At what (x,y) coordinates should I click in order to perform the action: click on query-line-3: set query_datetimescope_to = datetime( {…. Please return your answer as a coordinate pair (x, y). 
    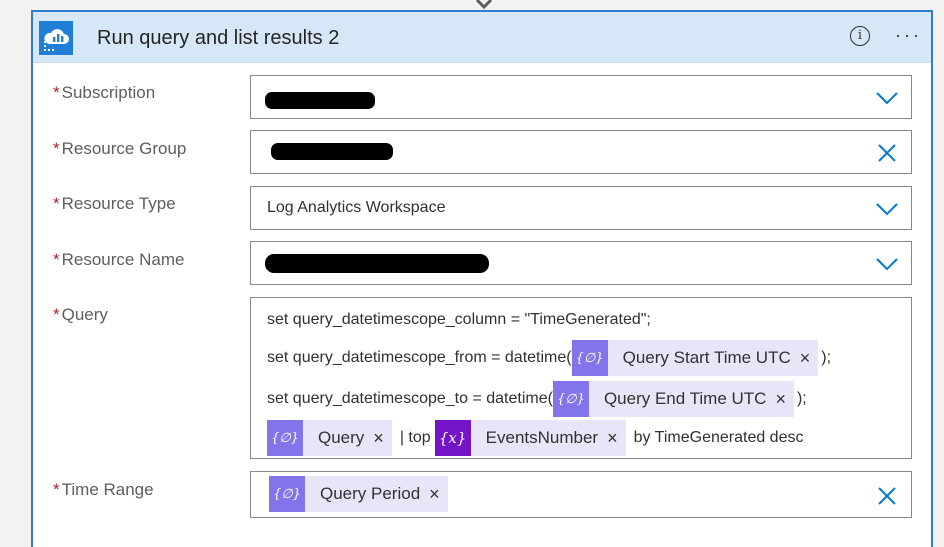
    Looking at the image, I should click on (537, 399).